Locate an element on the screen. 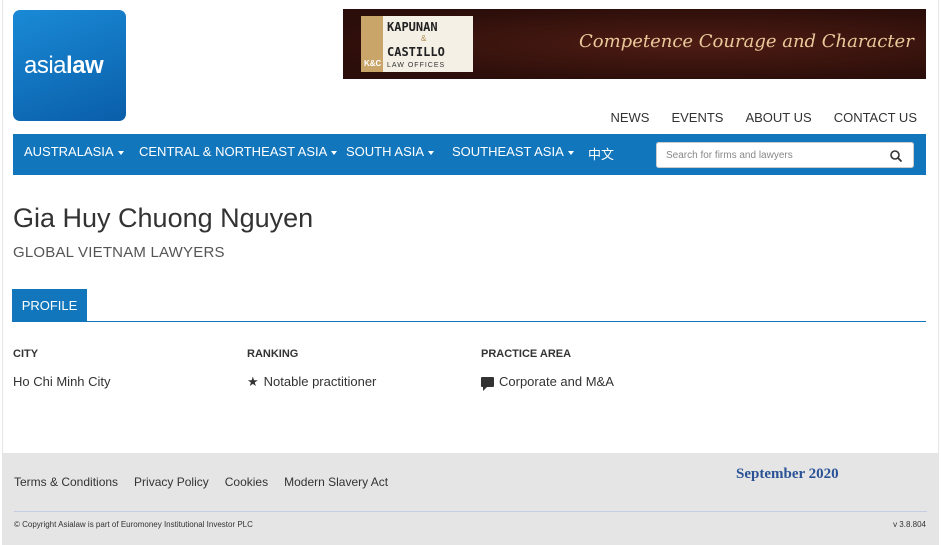  ranking-value: ★ Notable practitioner is located at coordinates (312, 381).